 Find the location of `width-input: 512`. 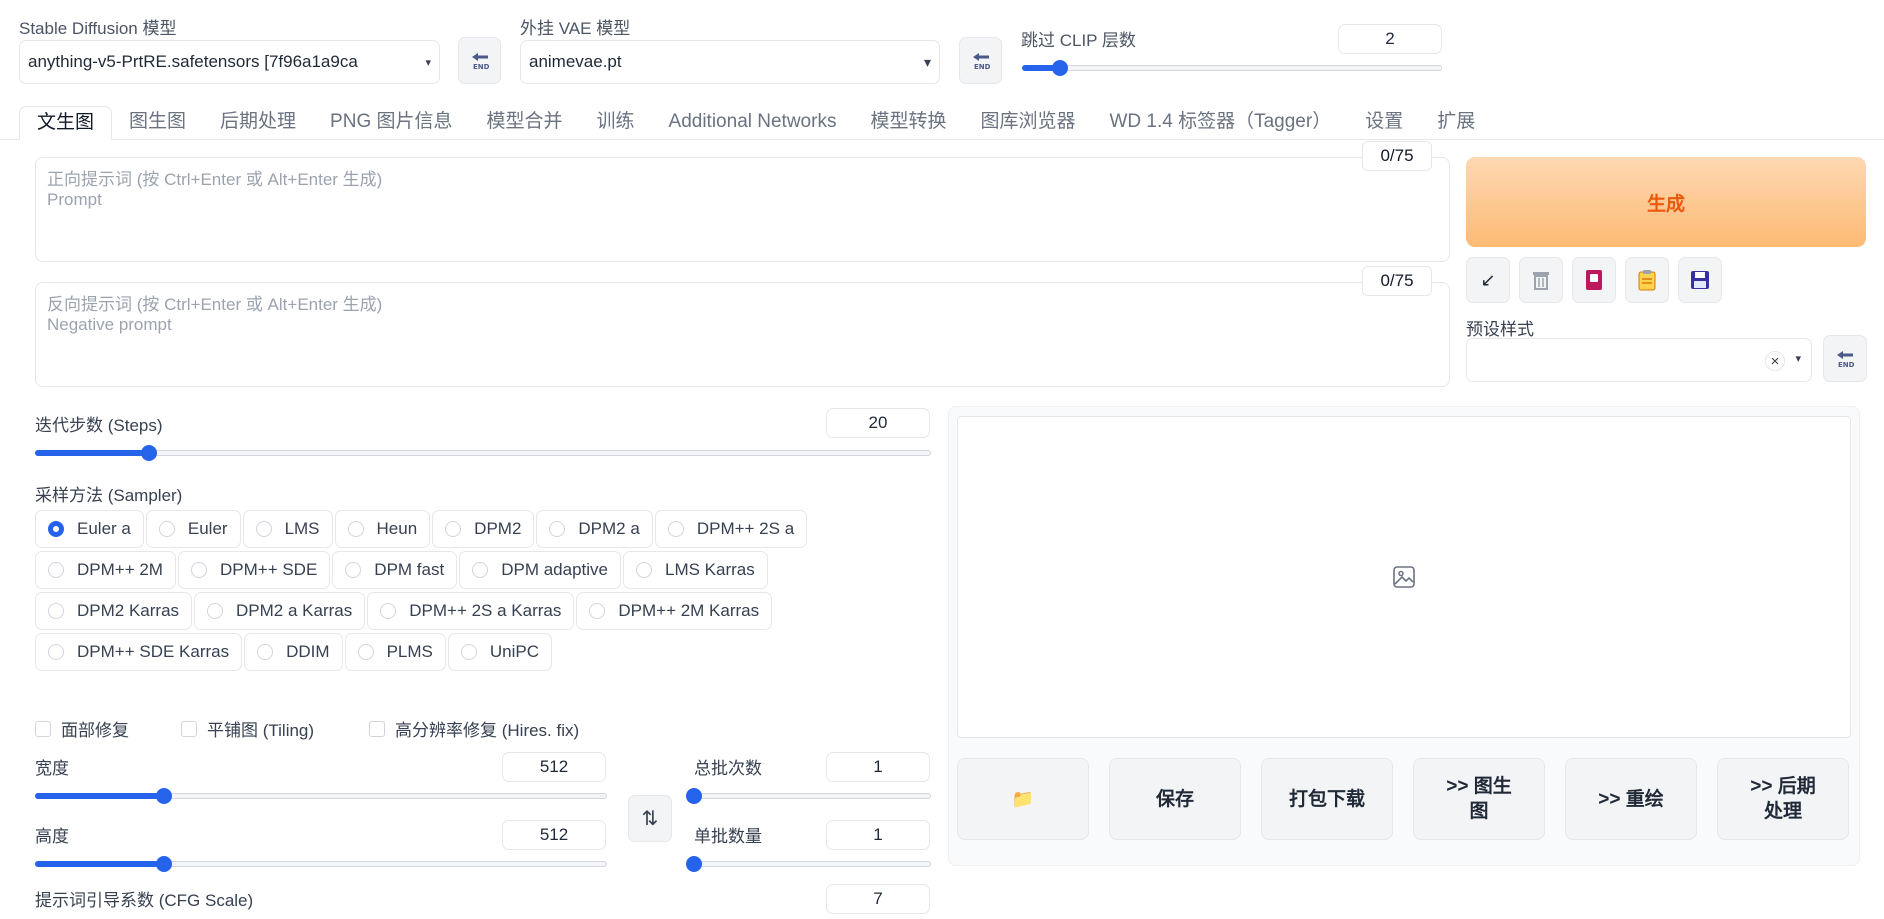

width-input: 512 is located at coordinates (554, 767).